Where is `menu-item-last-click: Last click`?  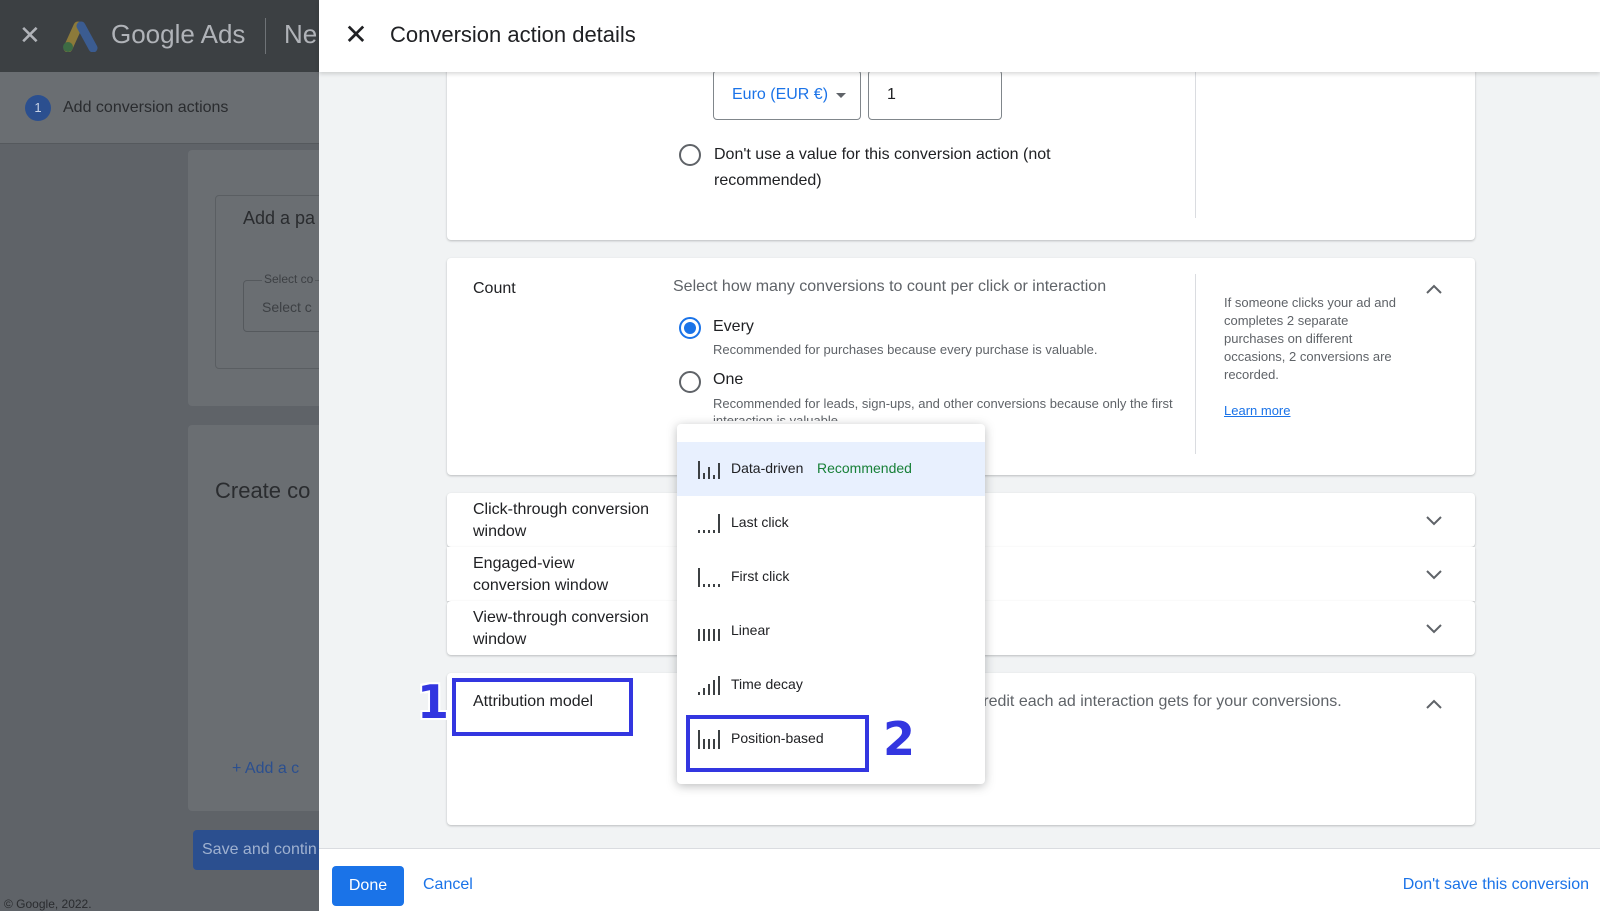
menu-item-last-click: Last click is located at coordinates (831, 523).